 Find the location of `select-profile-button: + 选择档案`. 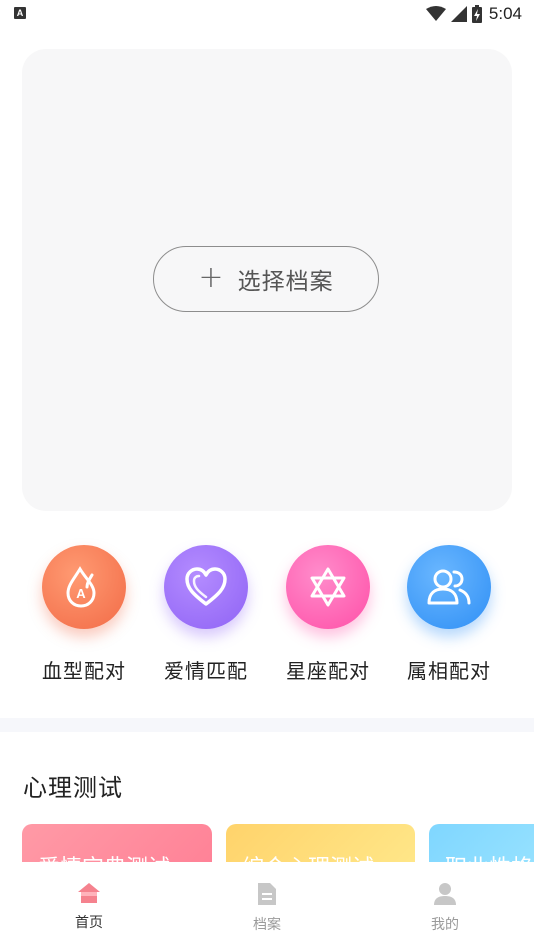

select-profile-button: + 选择档案 is located at coordinates (266, 279).